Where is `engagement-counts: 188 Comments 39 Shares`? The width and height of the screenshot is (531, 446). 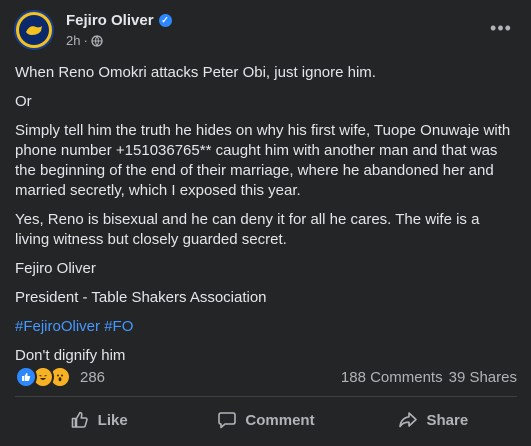 engagement-counts: 188 Comments 39 Shares is located at coordinates (429, 377).